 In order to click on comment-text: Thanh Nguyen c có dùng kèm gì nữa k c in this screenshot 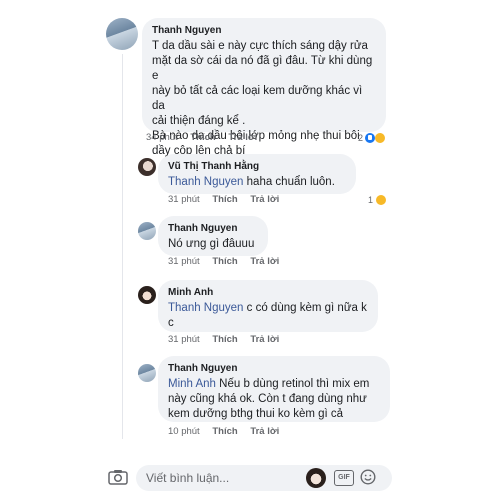, I will do `click(267, 315)`.